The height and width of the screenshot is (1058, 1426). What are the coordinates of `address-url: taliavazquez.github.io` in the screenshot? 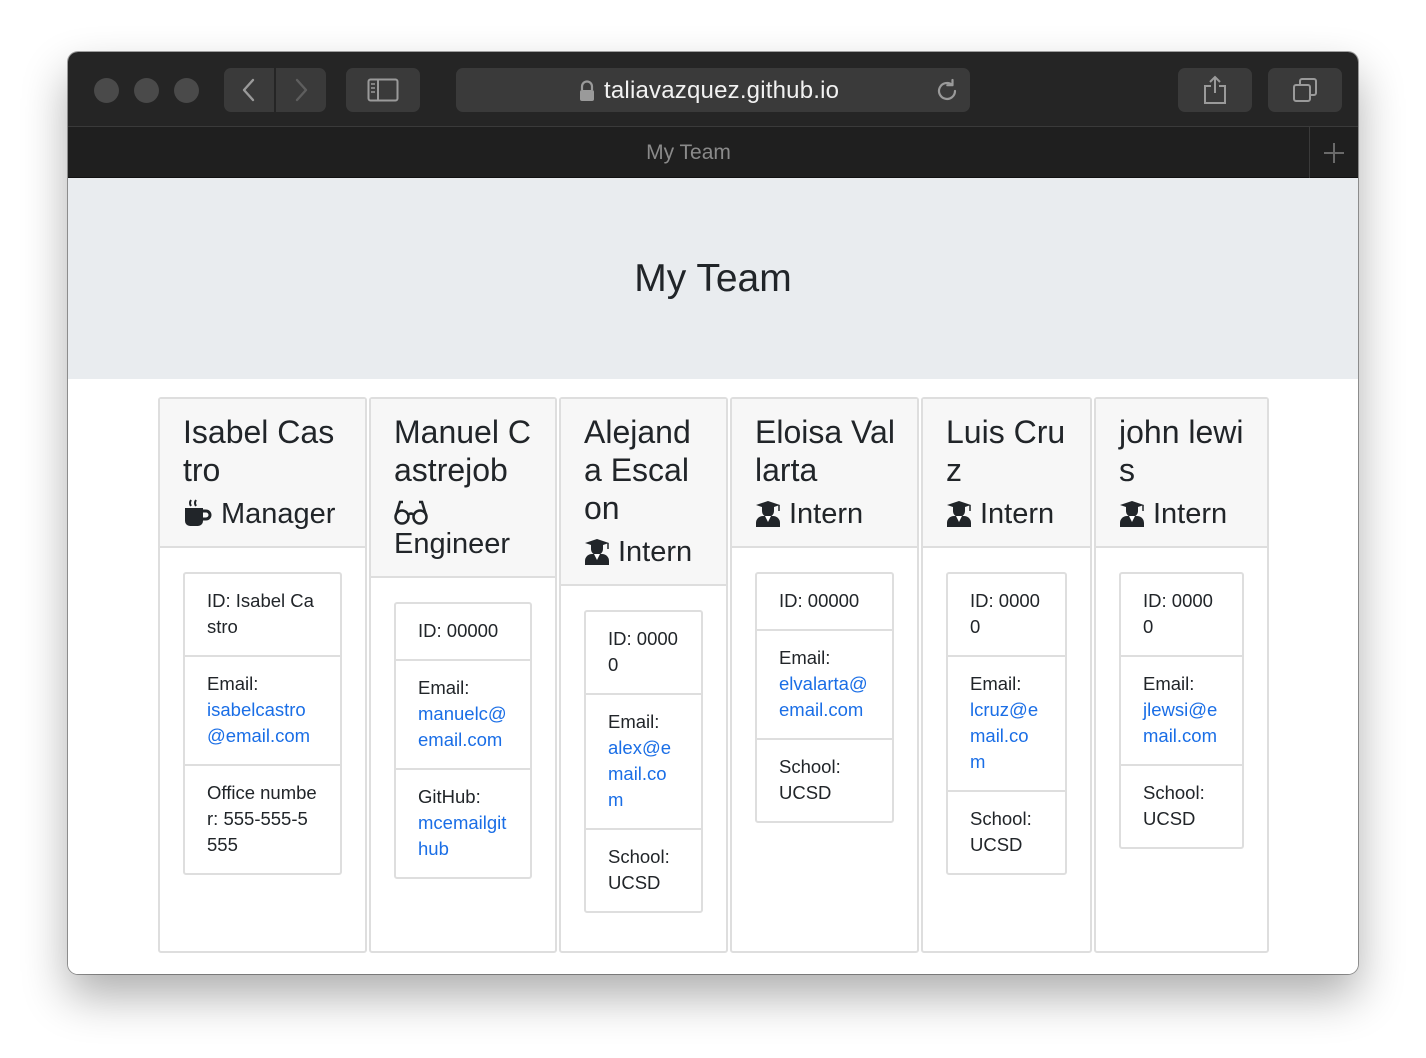 It's located at (722, 90).